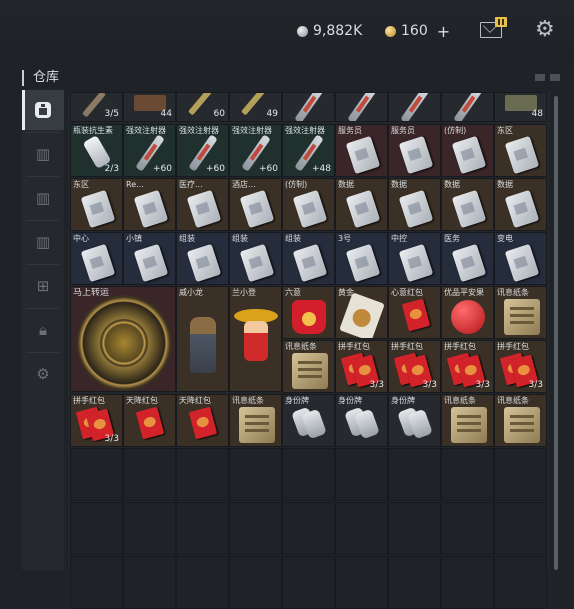 The height and width of the screenshot is (609, 574). I want to click on item-slot: 心意红包, so click(414, 312).